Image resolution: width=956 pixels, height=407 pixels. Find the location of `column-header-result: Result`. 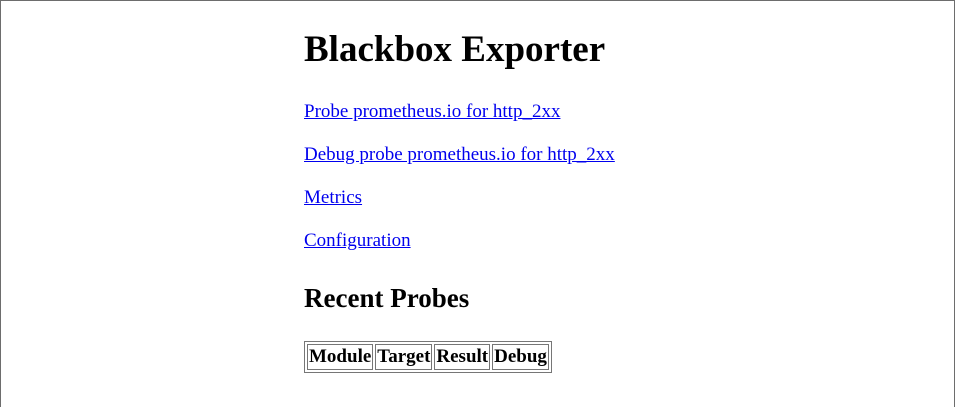

column-header-result: Result is located at coordinates (462, 357).